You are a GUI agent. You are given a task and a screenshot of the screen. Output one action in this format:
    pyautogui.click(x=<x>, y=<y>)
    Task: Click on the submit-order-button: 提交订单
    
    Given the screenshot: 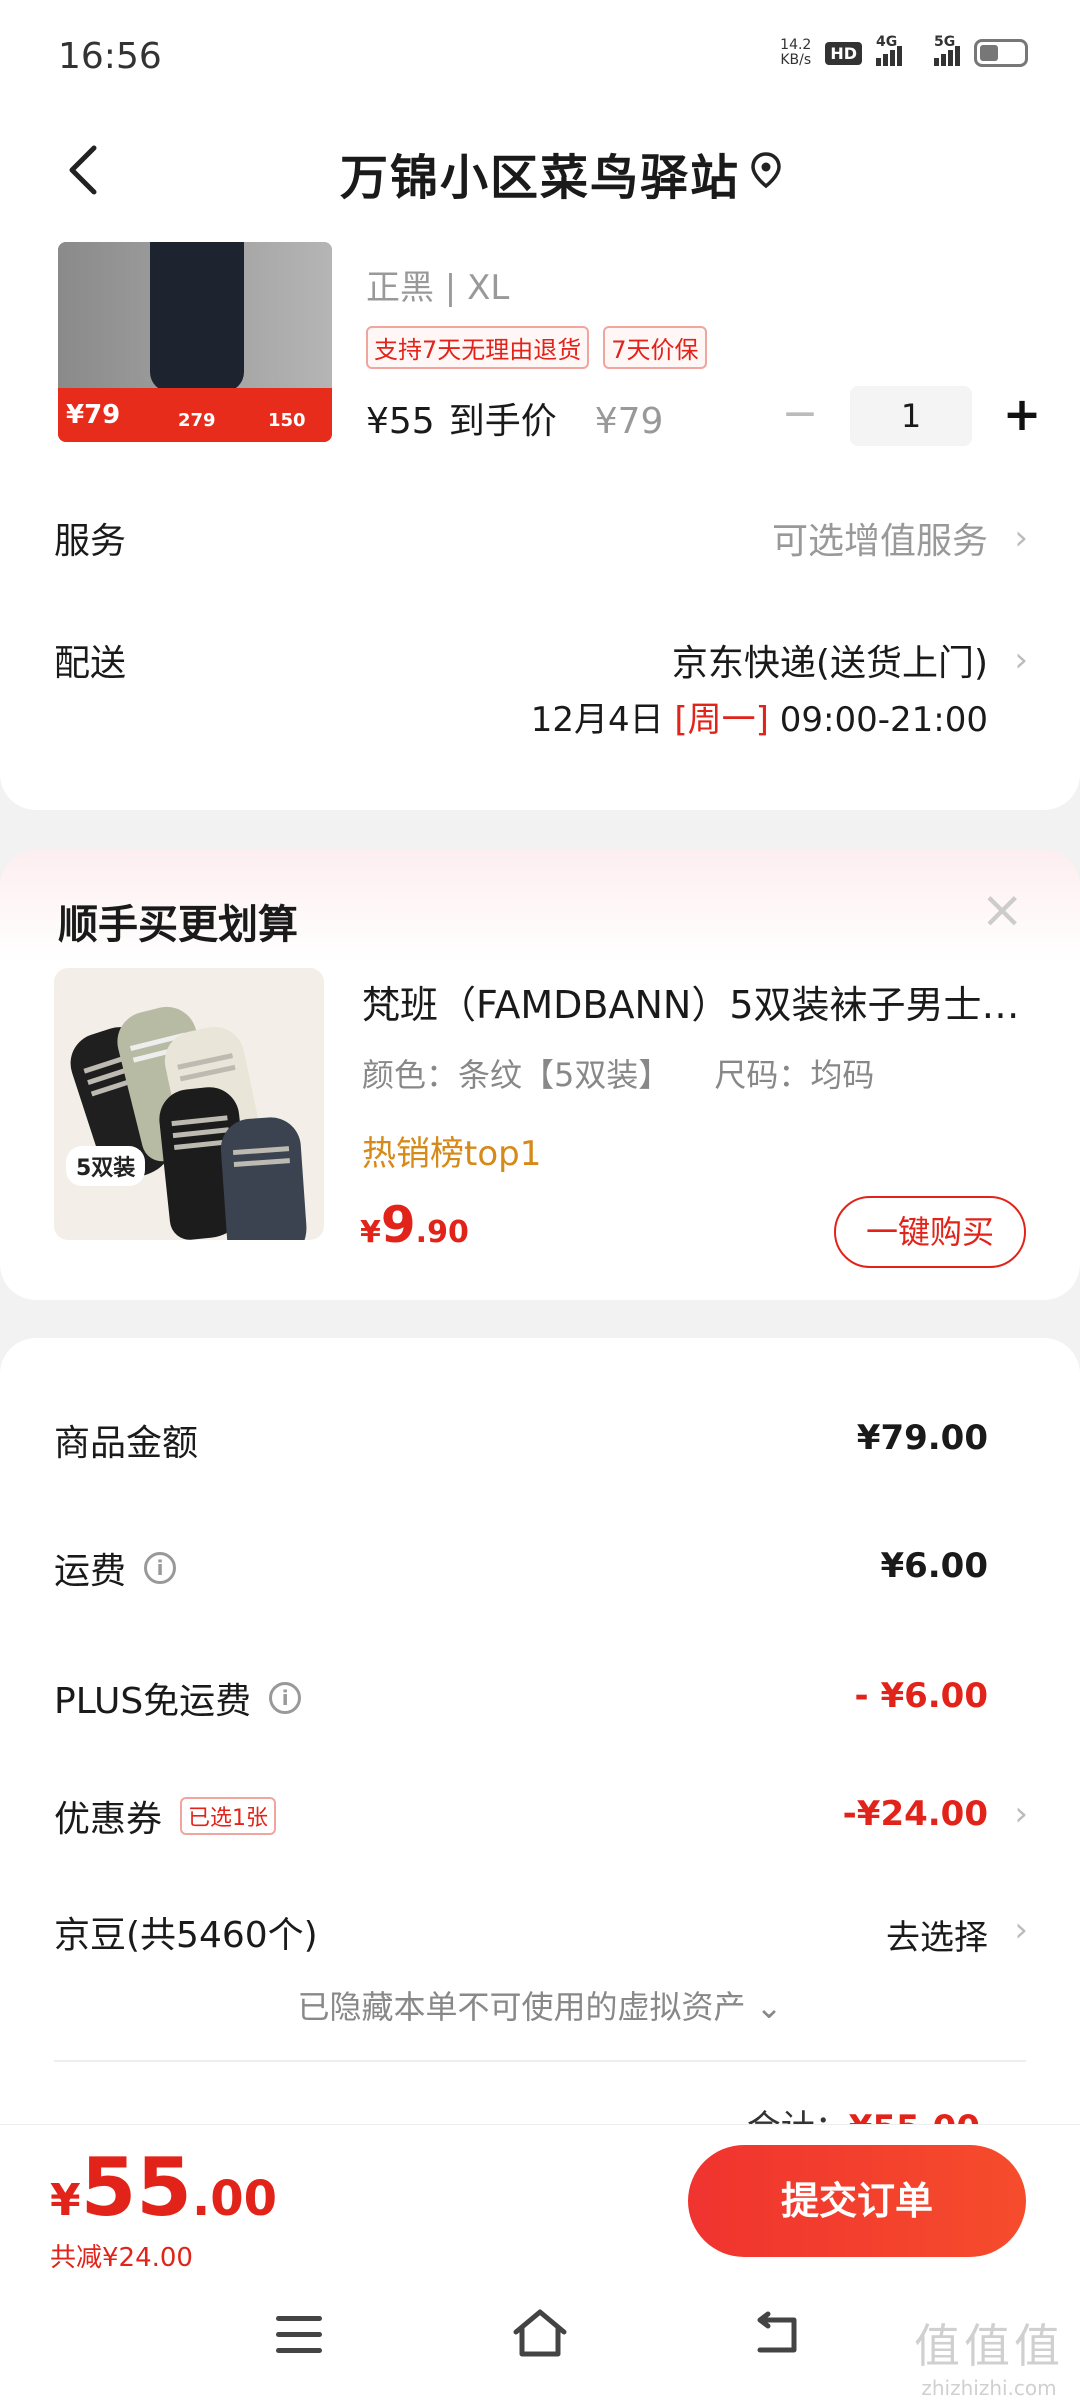 What is the action you would take?
    pyautogui.click(x=857, y=2201)
    